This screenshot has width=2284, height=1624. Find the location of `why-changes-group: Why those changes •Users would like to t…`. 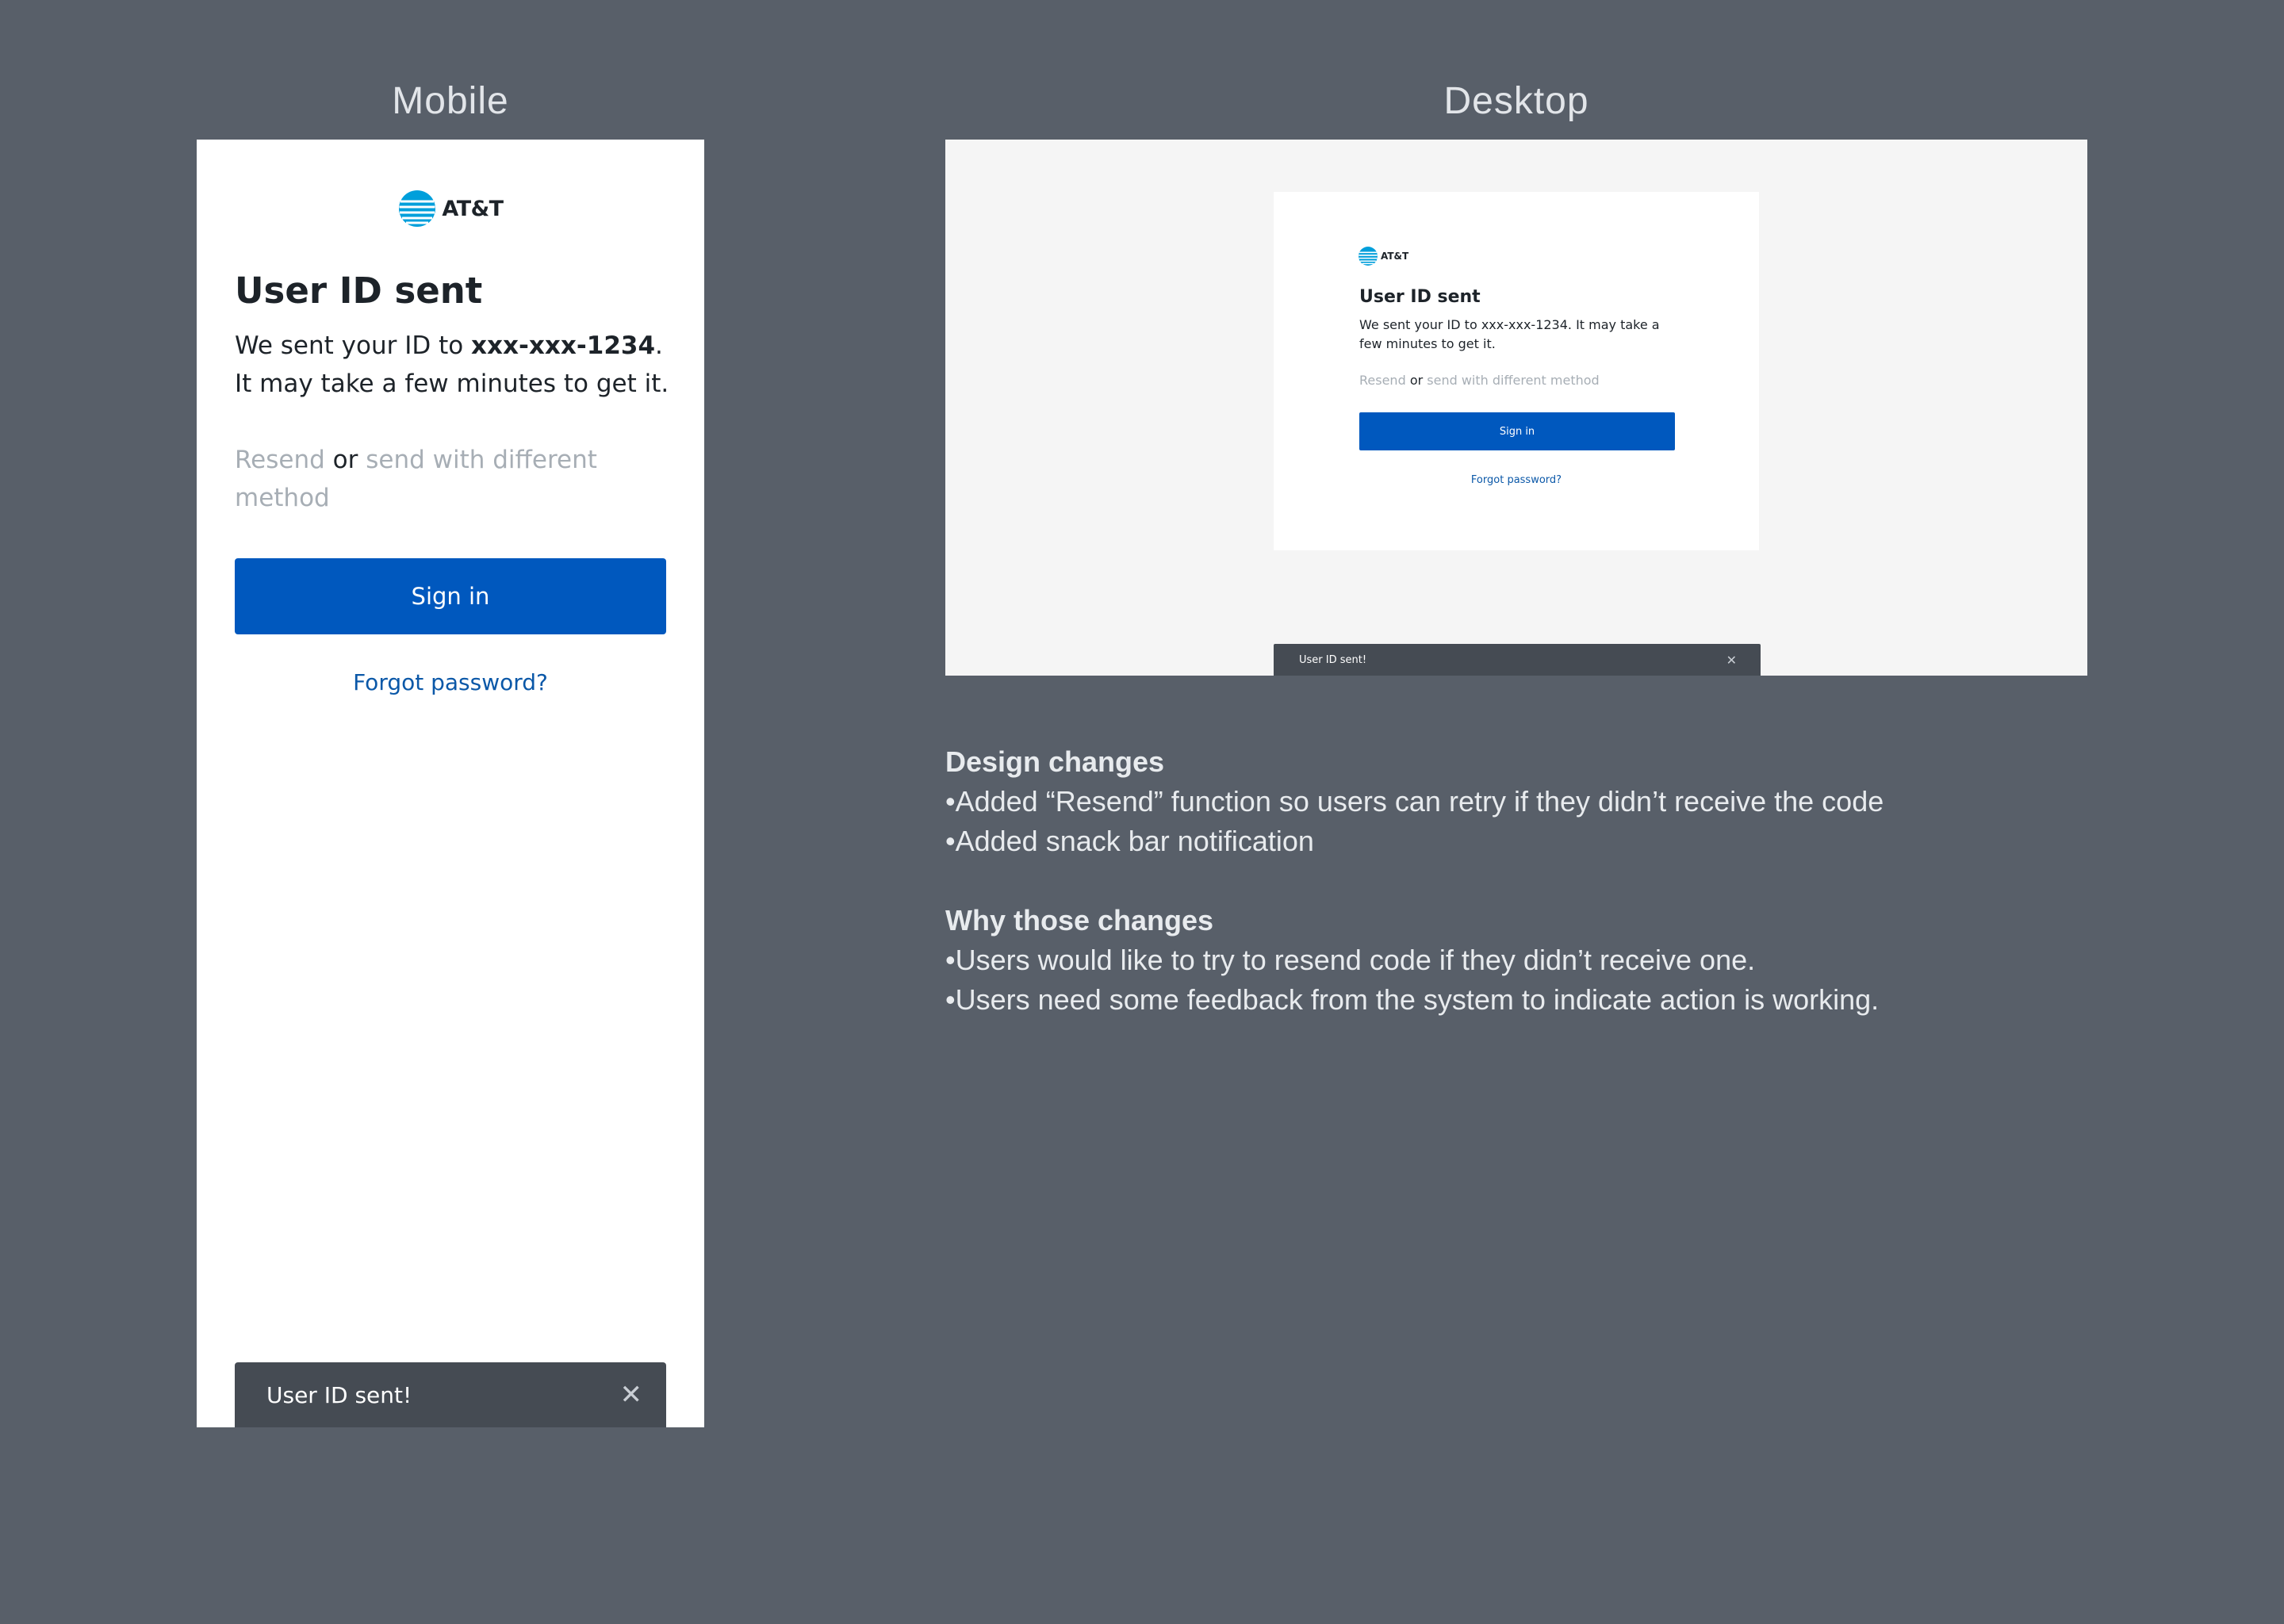

why-changes-group: Why those changes •Users would like to t… is located at coordinates (1579, 961).